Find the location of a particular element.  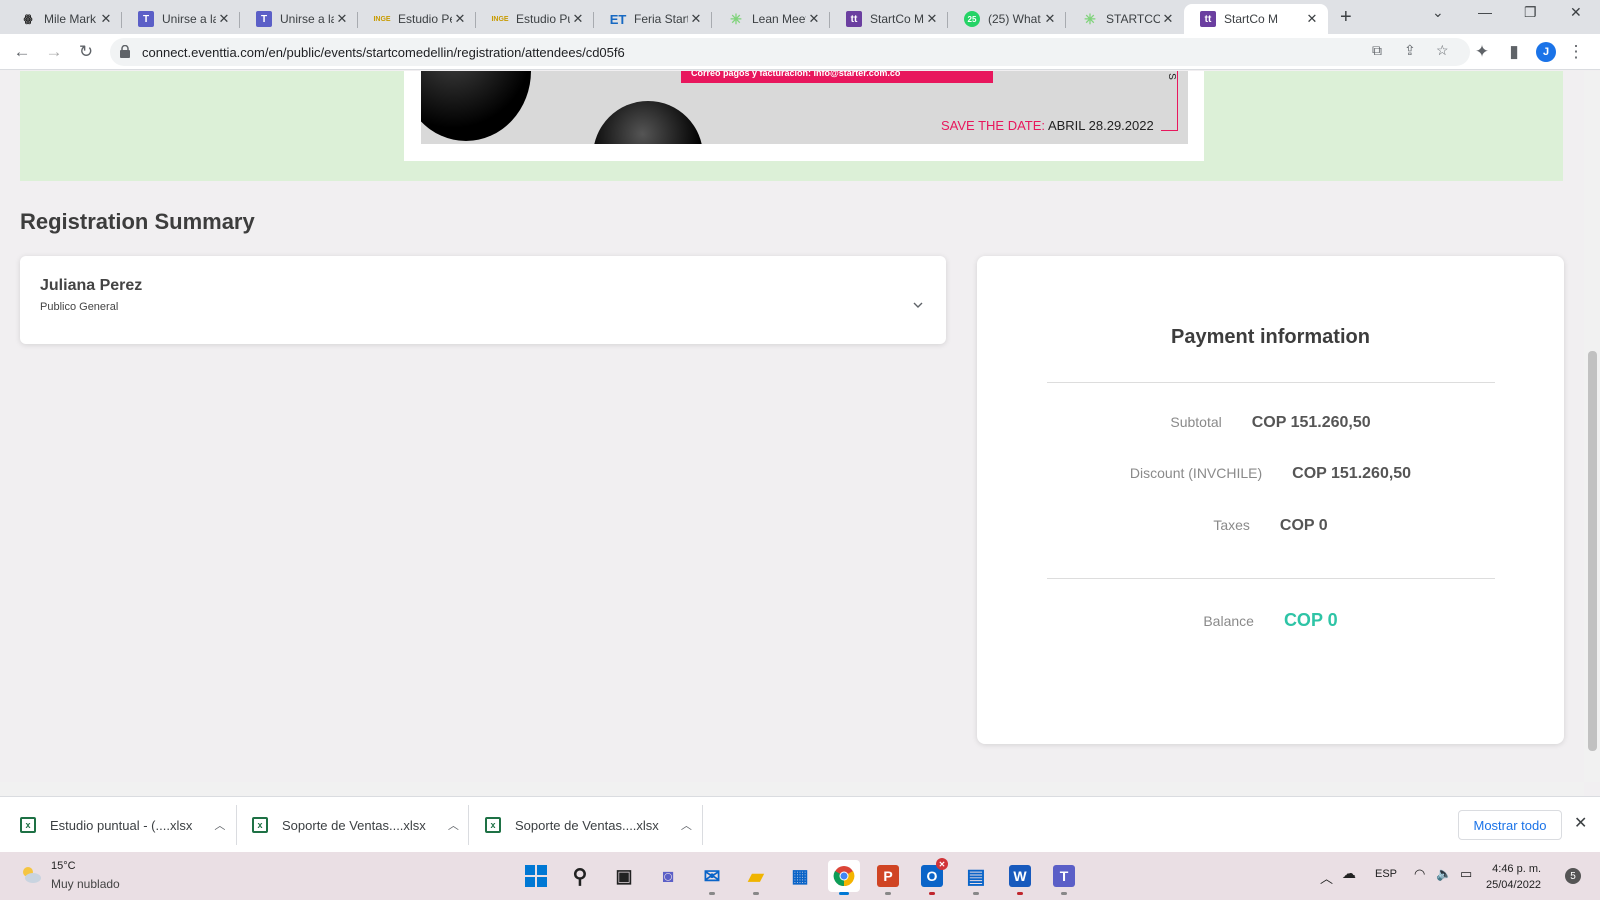

page-title: Registration Summary is located at coordinates (137, 221).